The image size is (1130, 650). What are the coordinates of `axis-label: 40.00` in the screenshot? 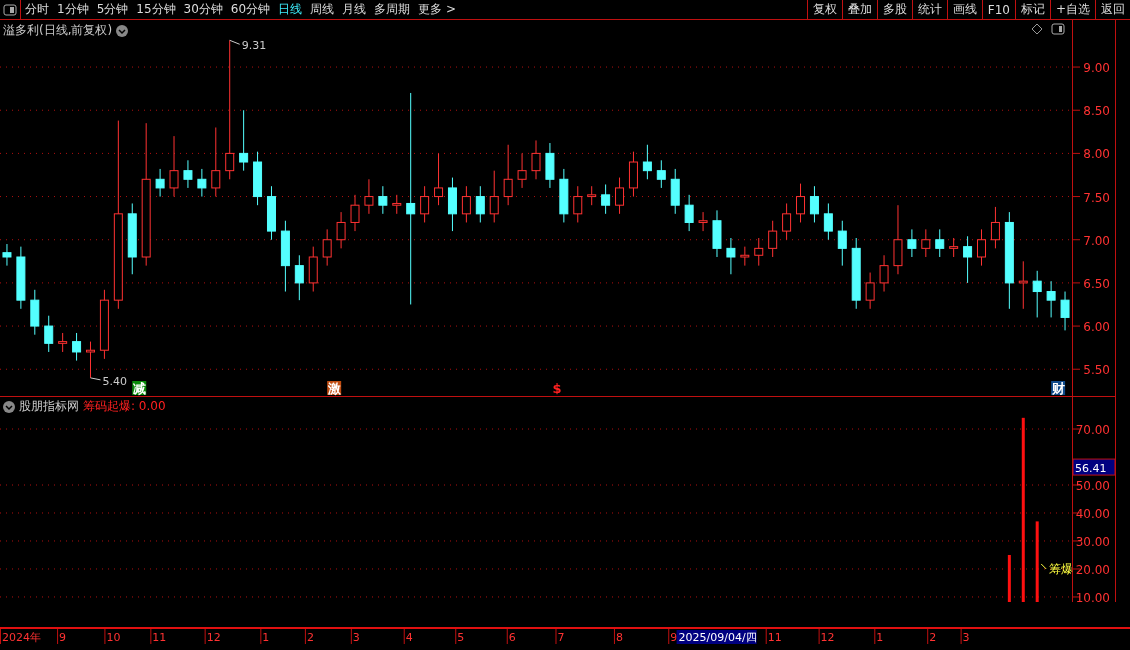 It's located at (1092, 514).